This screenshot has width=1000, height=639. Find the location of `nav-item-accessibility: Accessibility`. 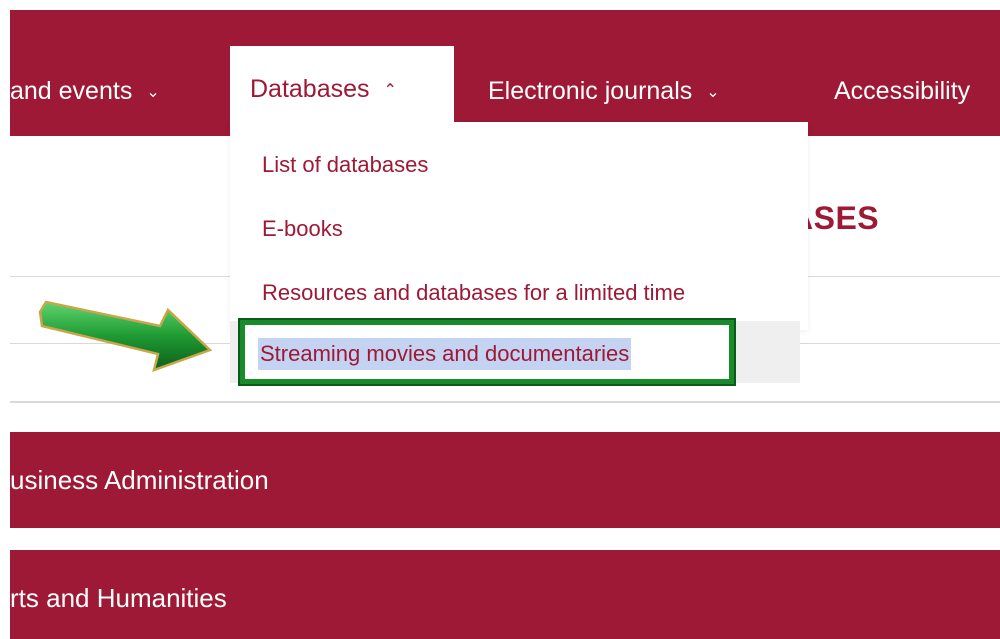

nav-item-accessibility: Accessibility is located at coordinates (902, 91).